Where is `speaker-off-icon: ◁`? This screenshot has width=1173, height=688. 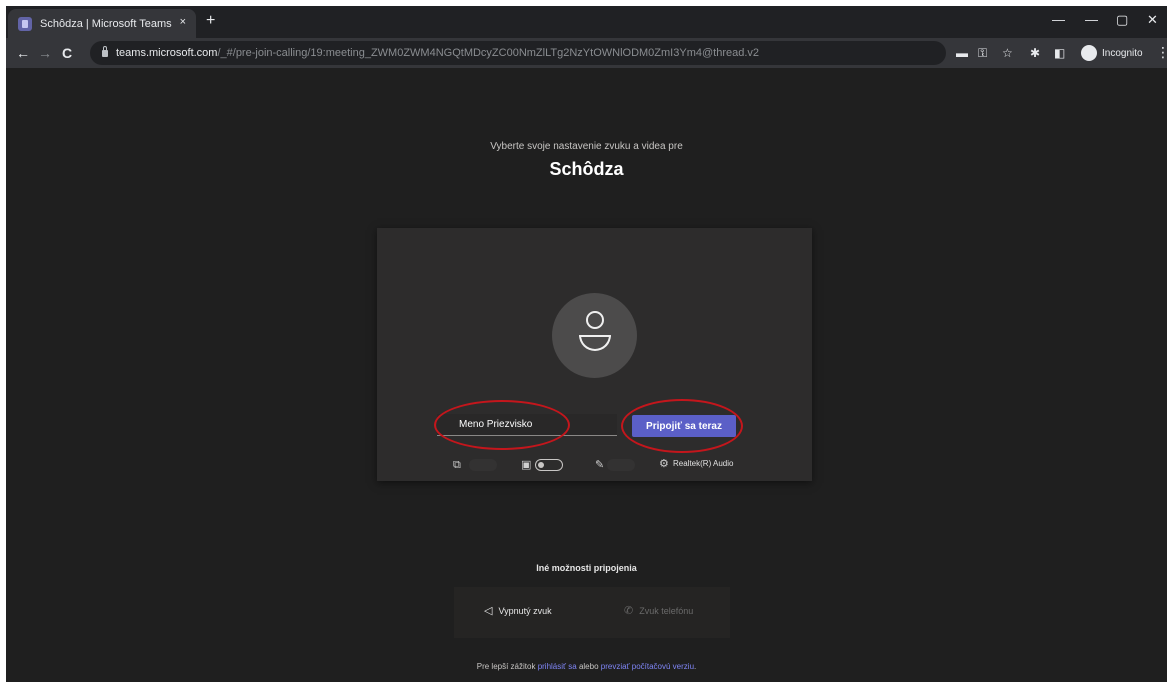 speaker-off-icon: ◁ is located at coordinates (488, 611).